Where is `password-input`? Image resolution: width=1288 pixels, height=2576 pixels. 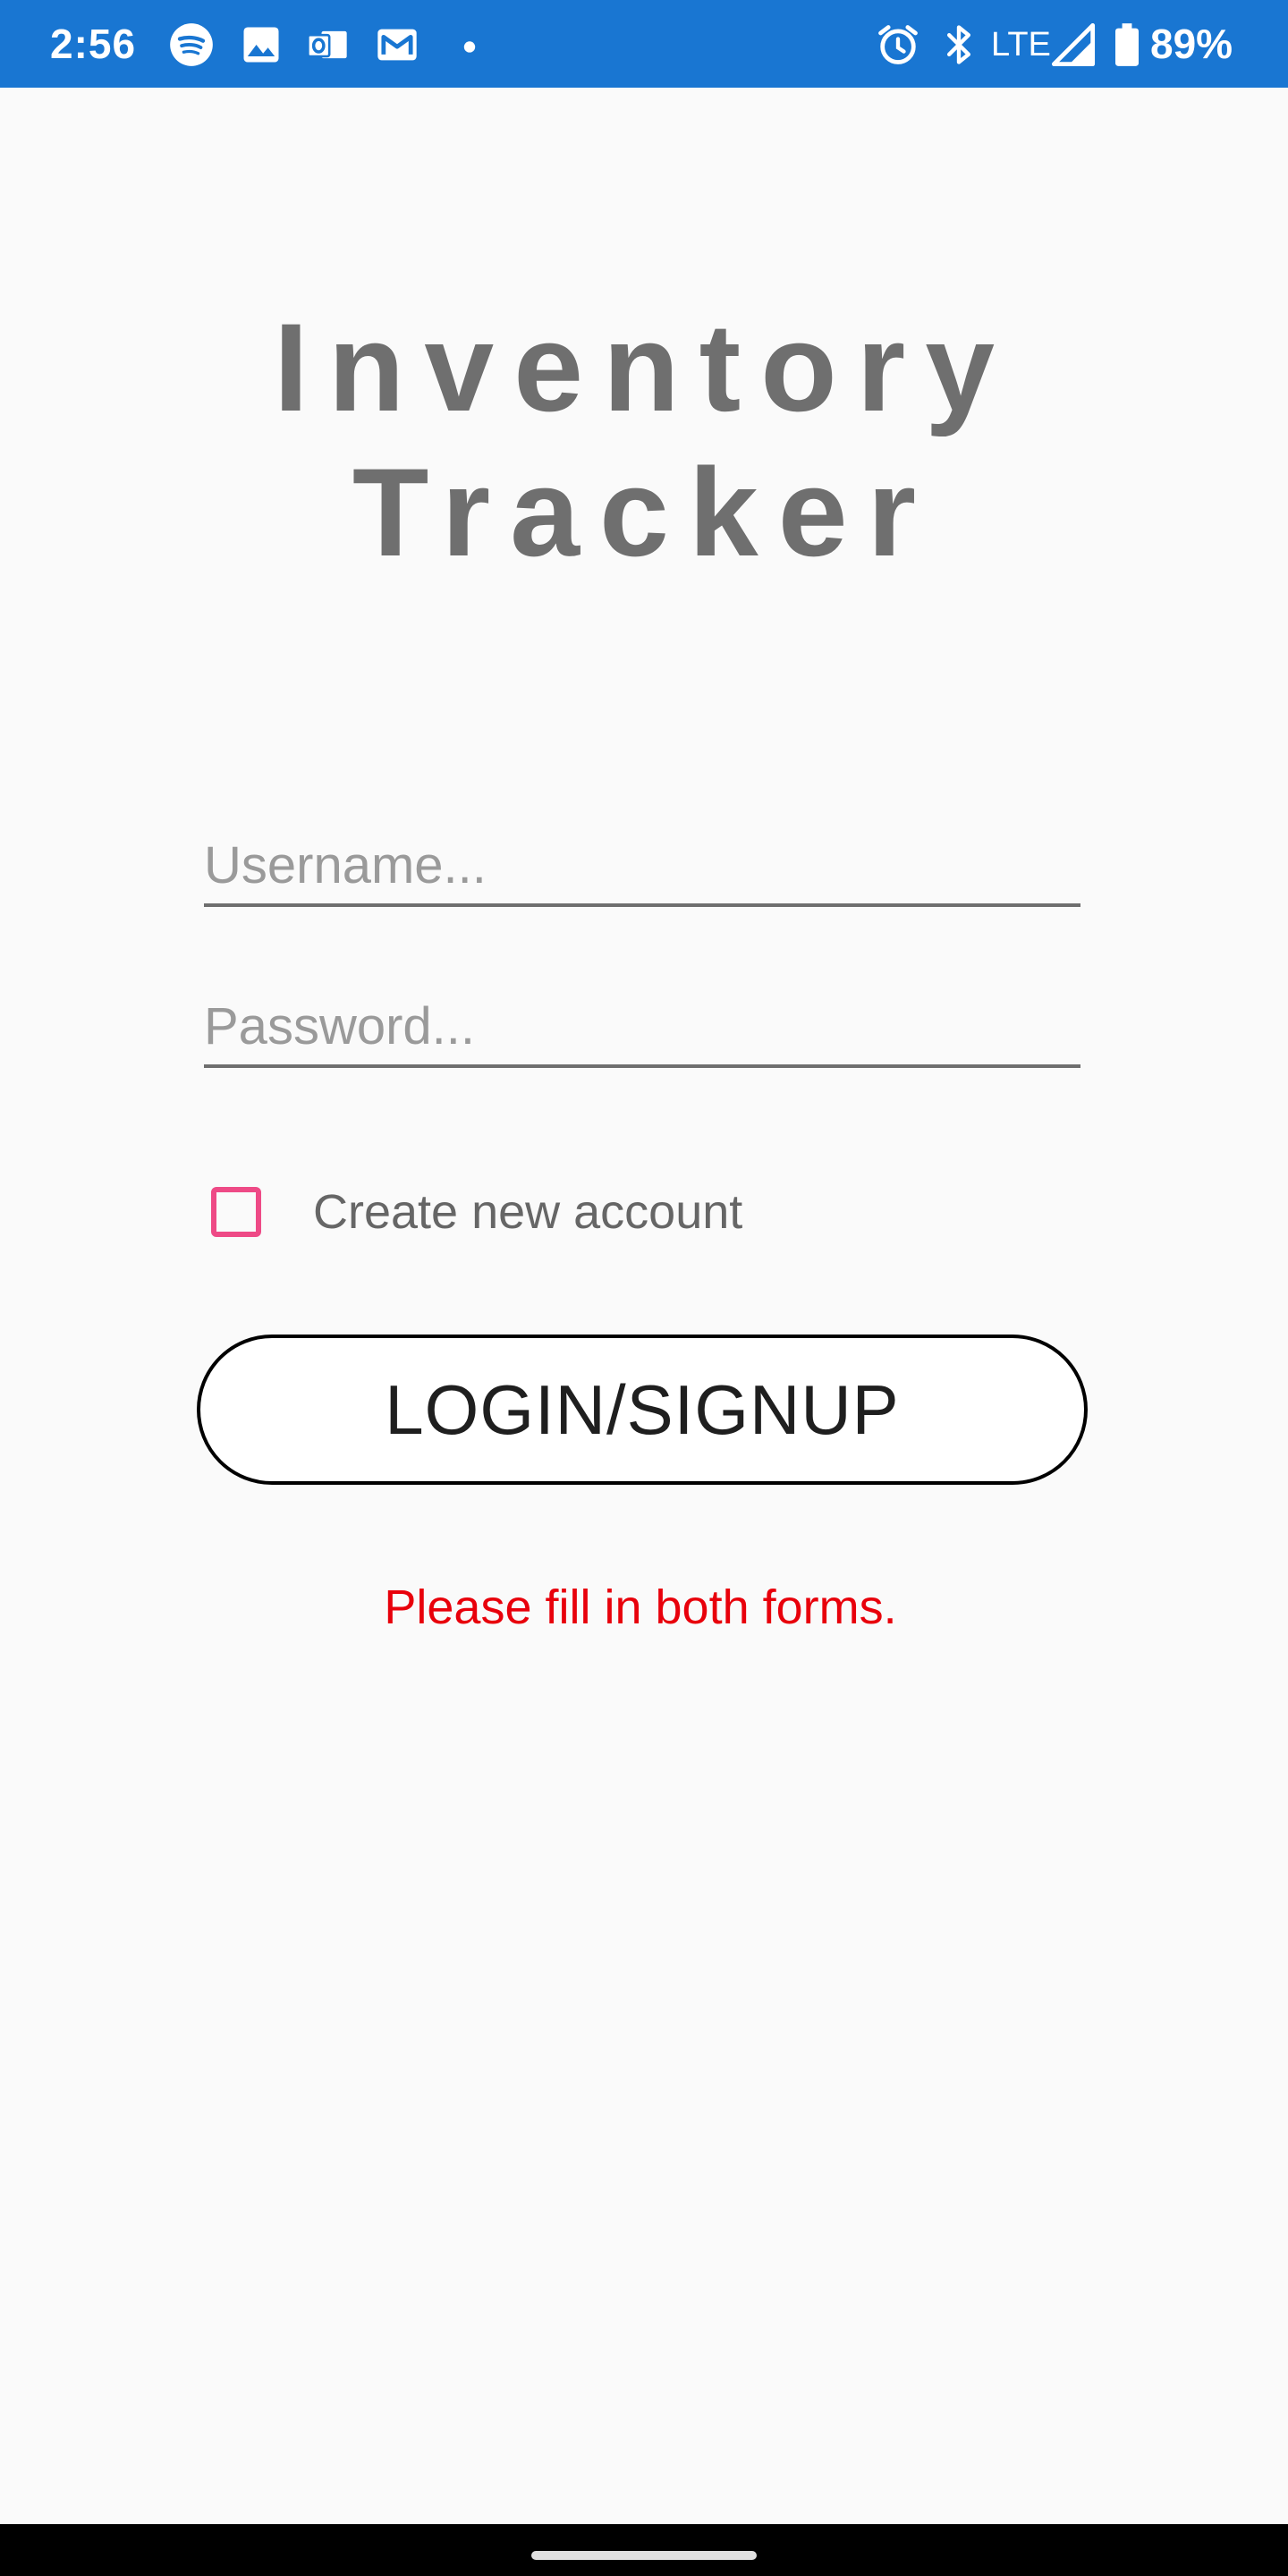 password-input is located at coordinates (642, 1027).